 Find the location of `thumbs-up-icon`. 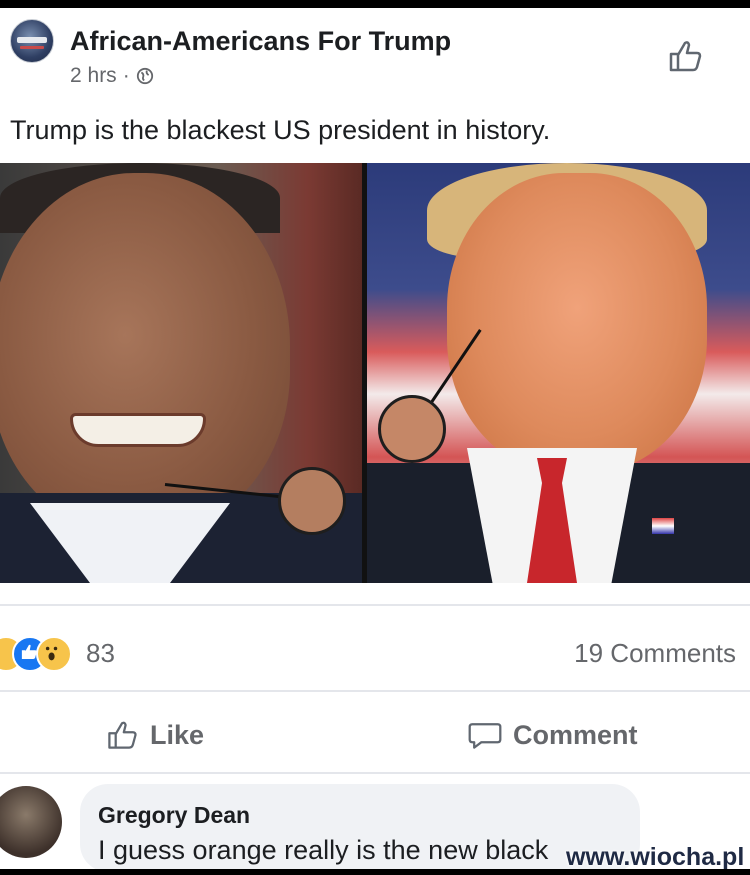

thumbs-up-icon is located at coordinates (122, 735).